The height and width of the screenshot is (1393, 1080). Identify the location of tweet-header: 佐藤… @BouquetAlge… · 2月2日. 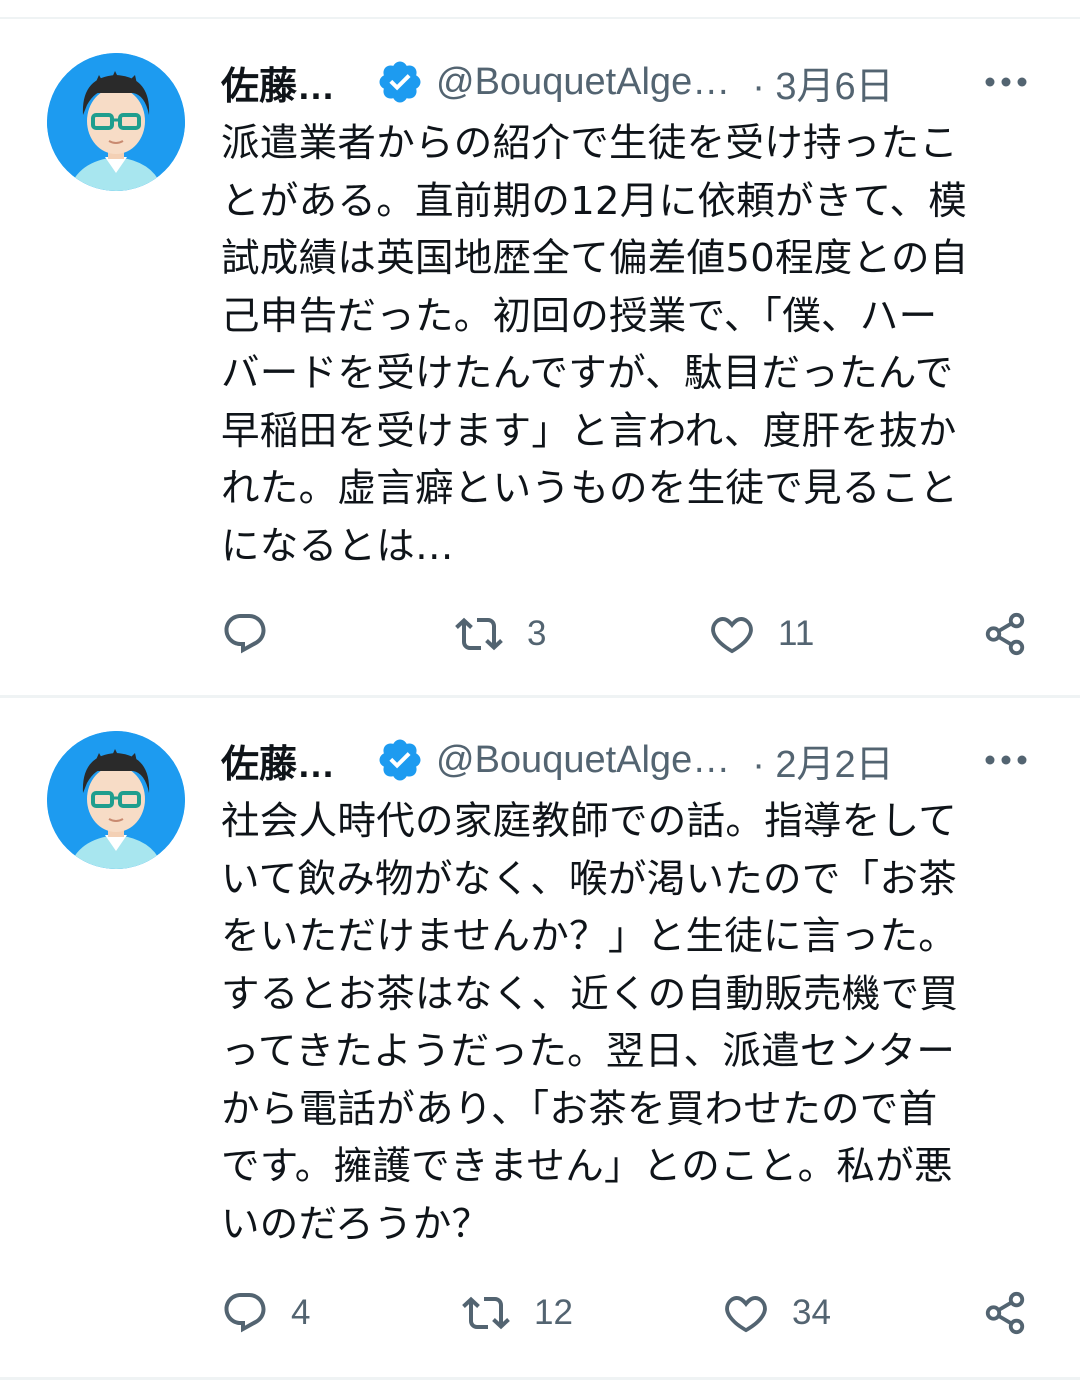
(631, 760).